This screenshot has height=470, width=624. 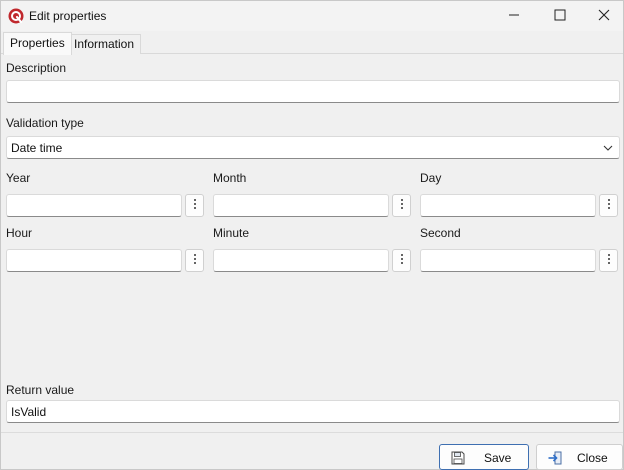 What do you see at coordinates (104, 44) in the screenshot?
I see `tab-information: Information` at bounding box center [104, 44].